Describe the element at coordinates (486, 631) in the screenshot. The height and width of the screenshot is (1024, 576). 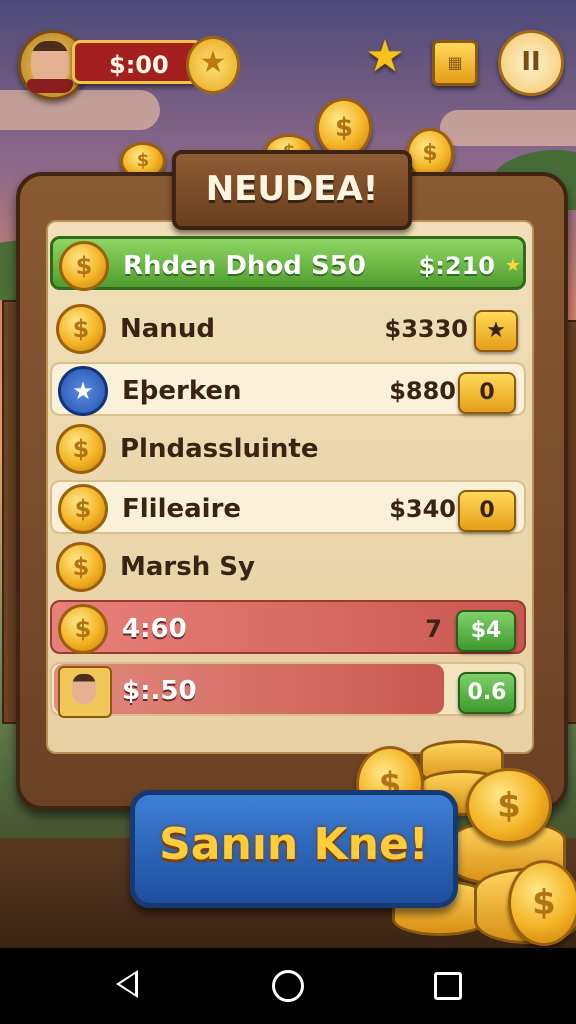
I see `row-badge: $4` at that location.